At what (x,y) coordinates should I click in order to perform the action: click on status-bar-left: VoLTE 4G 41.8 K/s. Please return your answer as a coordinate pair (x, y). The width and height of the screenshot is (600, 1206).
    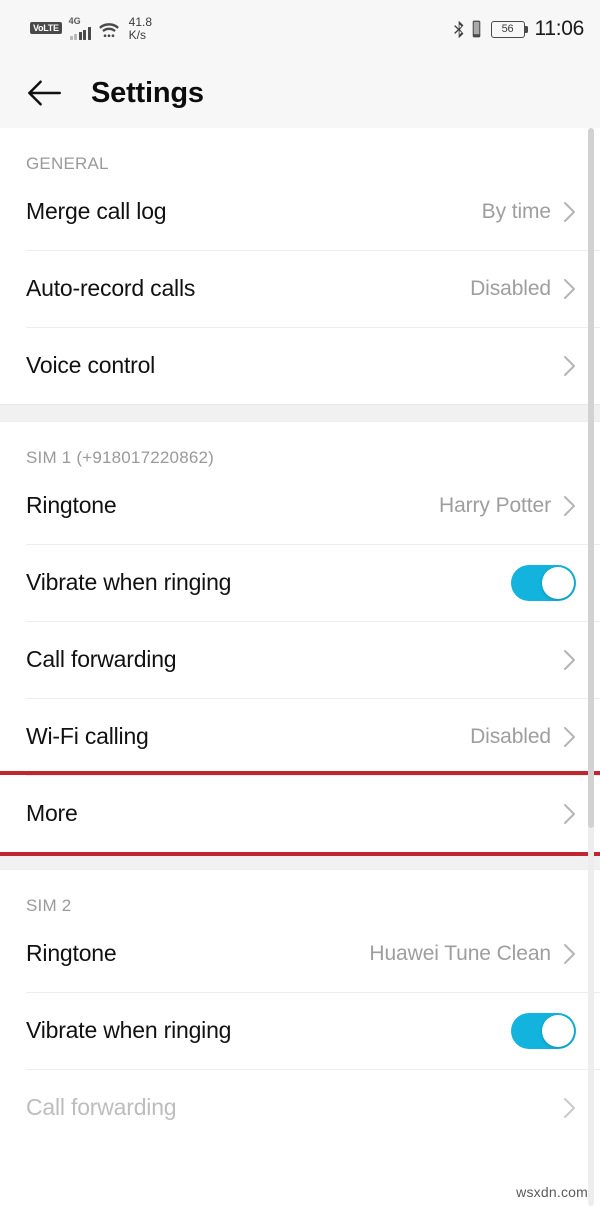
    Looking at the image, I should click on (91, 29).